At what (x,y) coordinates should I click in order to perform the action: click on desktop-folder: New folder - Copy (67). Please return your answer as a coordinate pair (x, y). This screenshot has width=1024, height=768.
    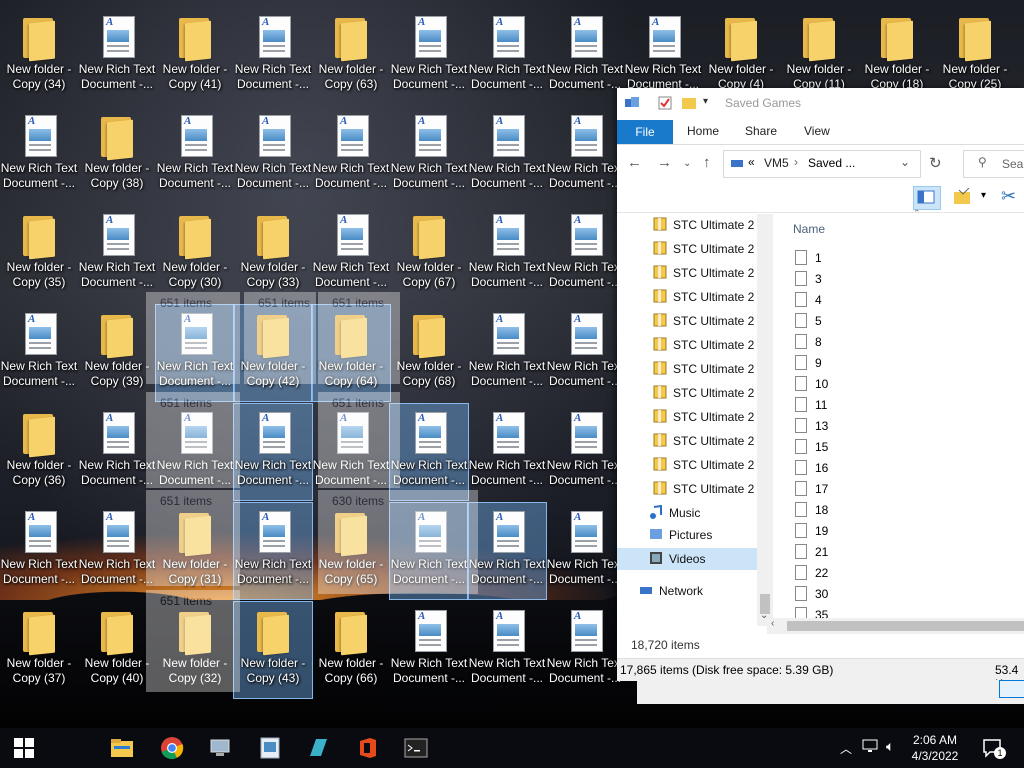
    Looking at the image, I should click on (429, 254).